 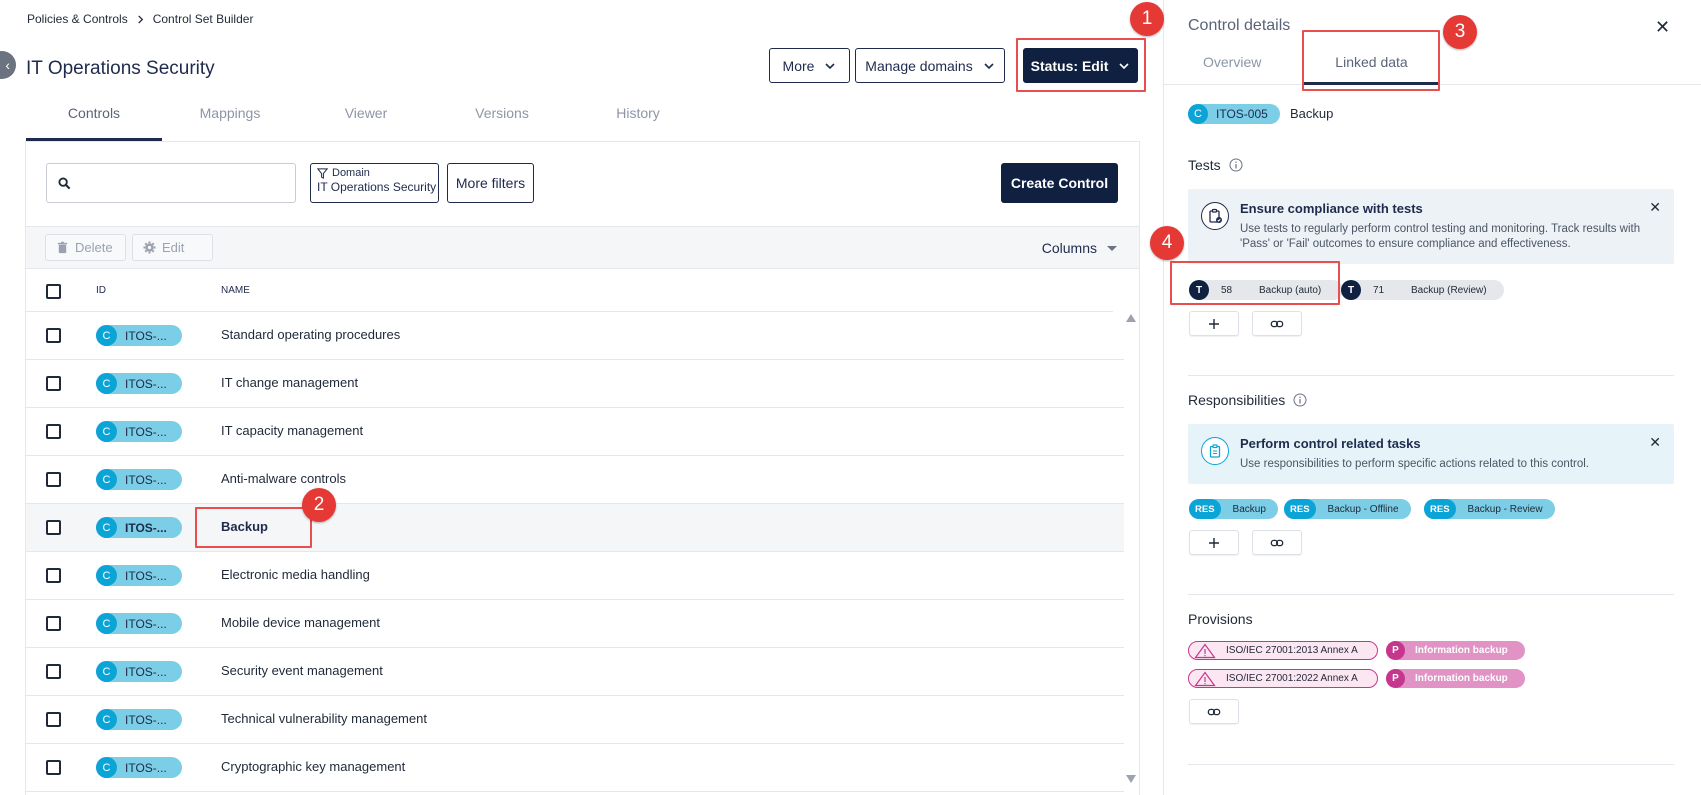 I want to click on tests-title: Tests, so click(x=1204, y=165).